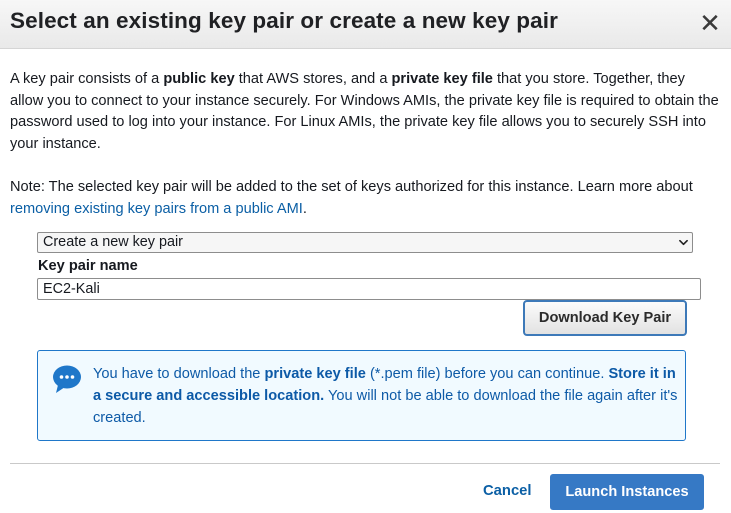  Describe the element at coordinates (199, 79) in the screenshot. I see `intro-bold-public-key: public key` at that location.